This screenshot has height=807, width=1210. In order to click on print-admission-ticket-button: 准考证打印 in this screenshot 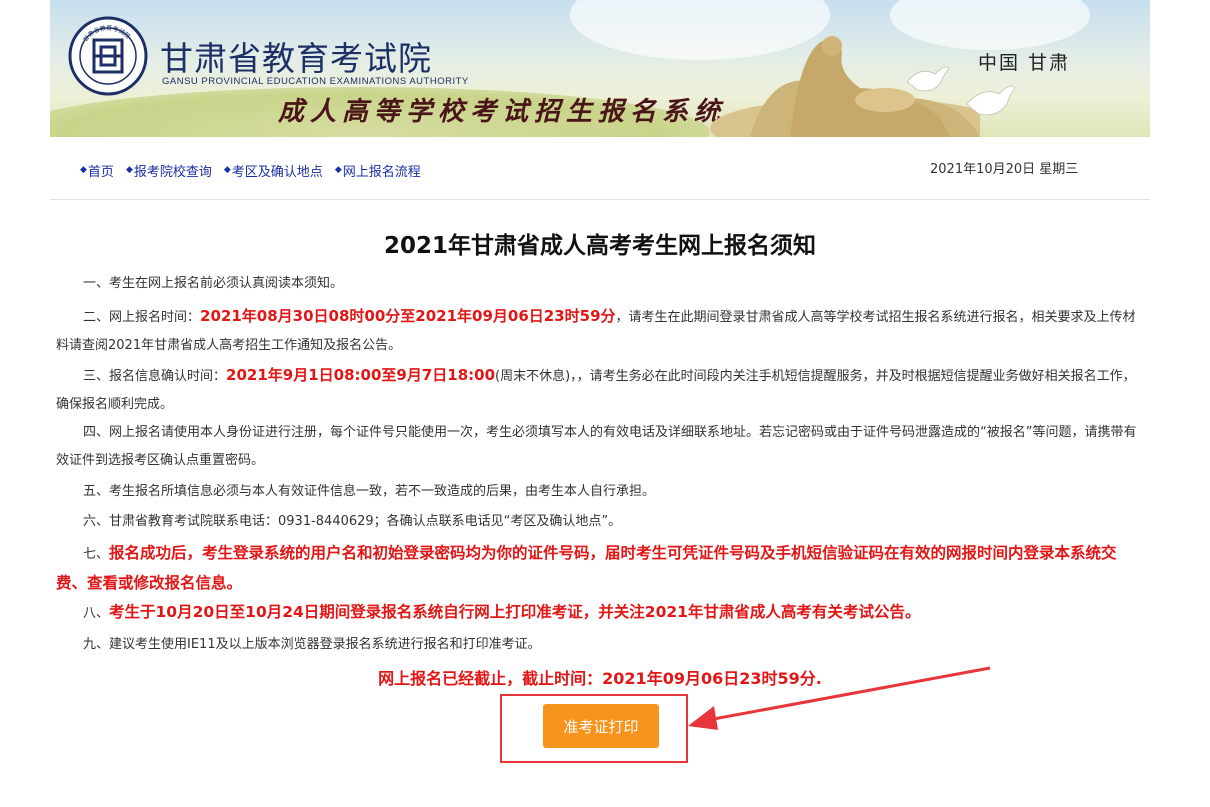, I will do `click(601, 726)`.